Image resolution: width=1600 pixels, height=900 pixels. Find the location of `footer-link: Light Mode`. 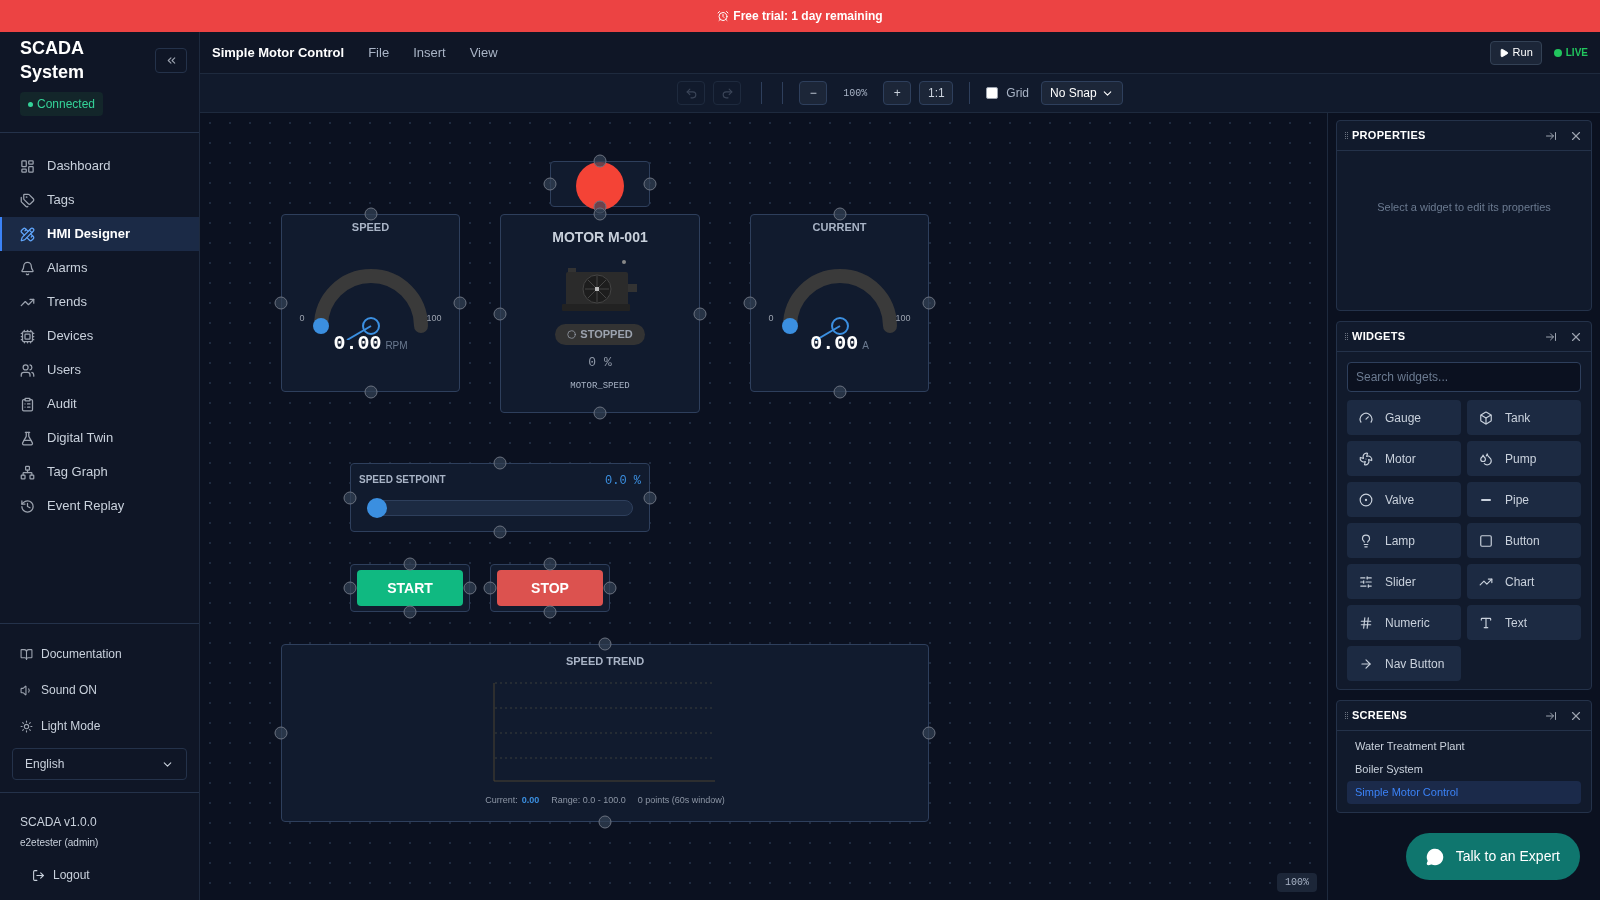

footer-link: Light Mode is located at coordinates (99, 726).